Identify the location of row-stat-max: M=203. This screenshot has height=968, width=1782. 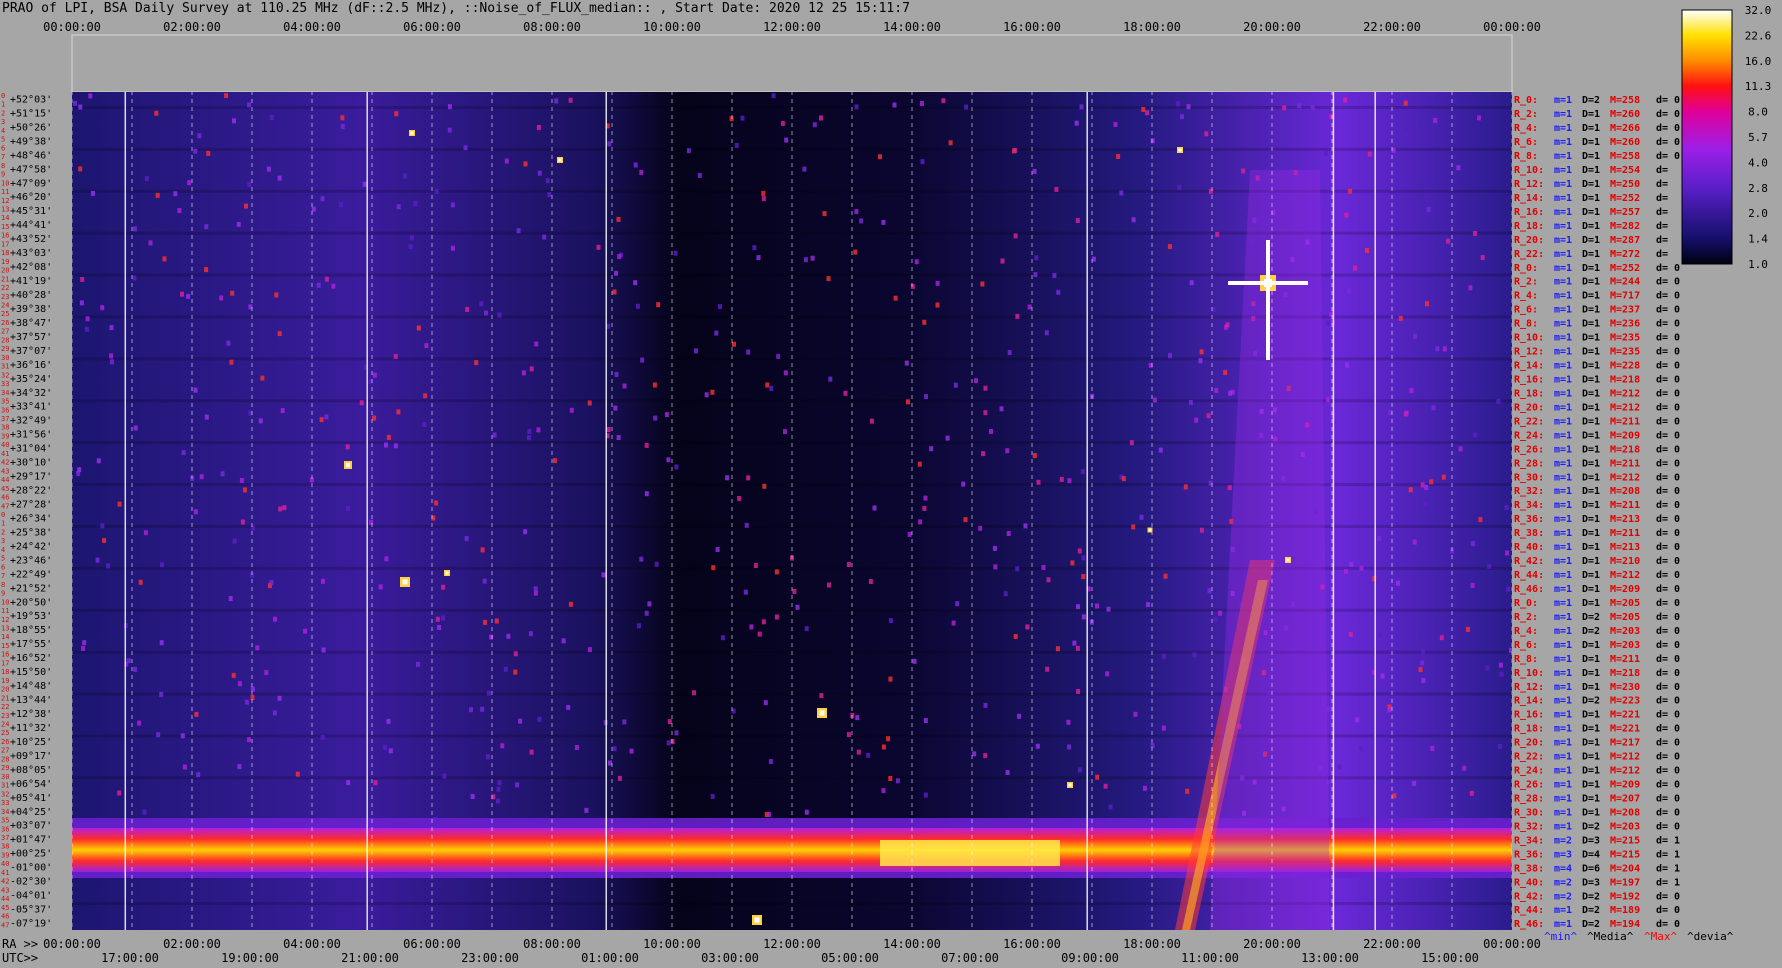
(1625, 631).